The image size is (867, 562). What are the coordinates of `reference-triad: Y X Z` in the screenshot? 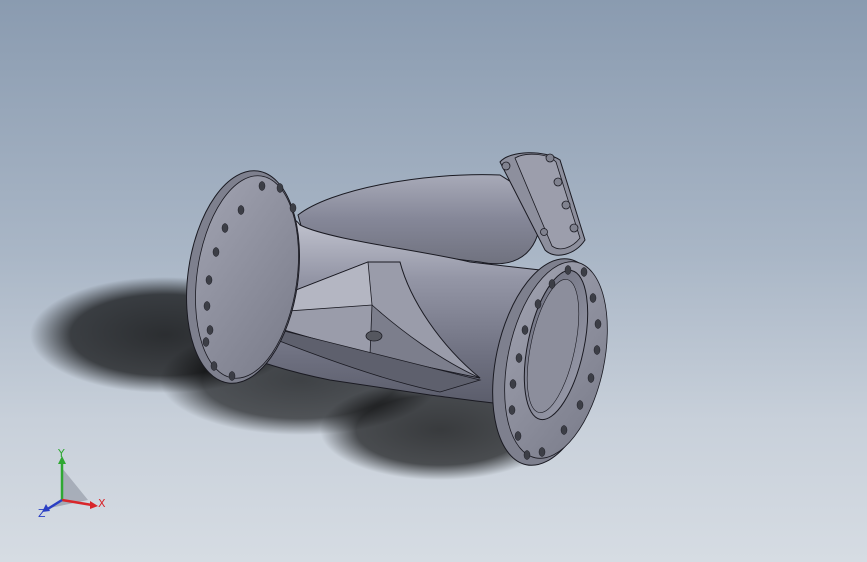 It's located at (75, 488).